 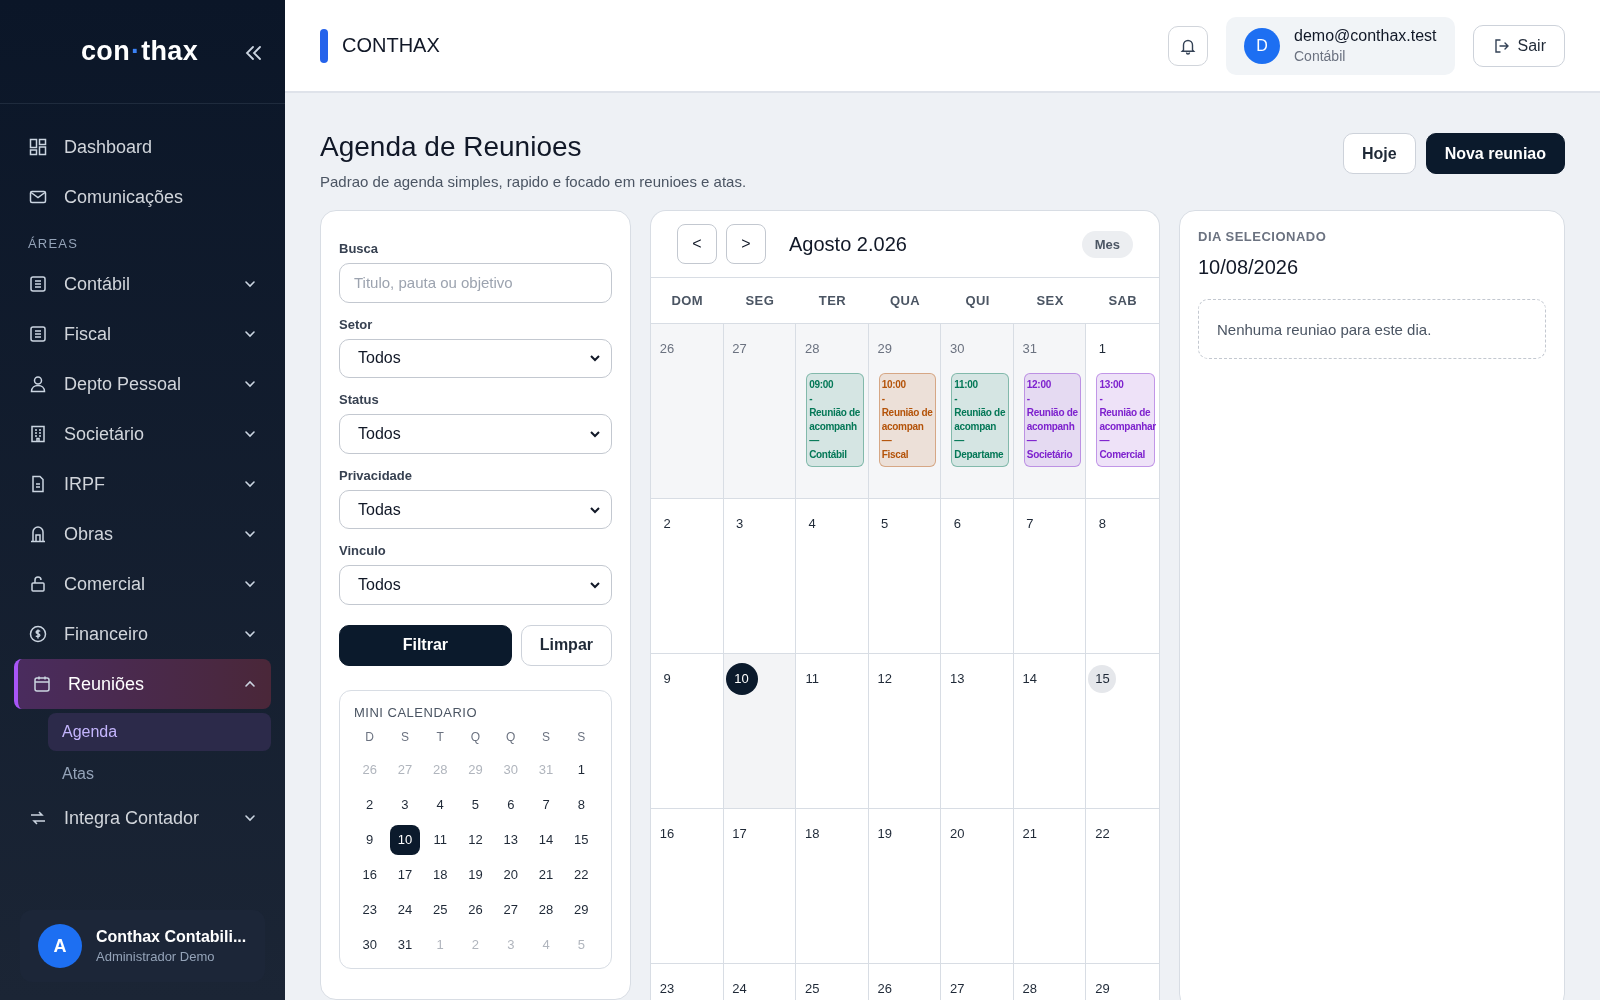 I want to click on search-field: Titulo, pauta ou objetivo, so click(x=475, y=283).